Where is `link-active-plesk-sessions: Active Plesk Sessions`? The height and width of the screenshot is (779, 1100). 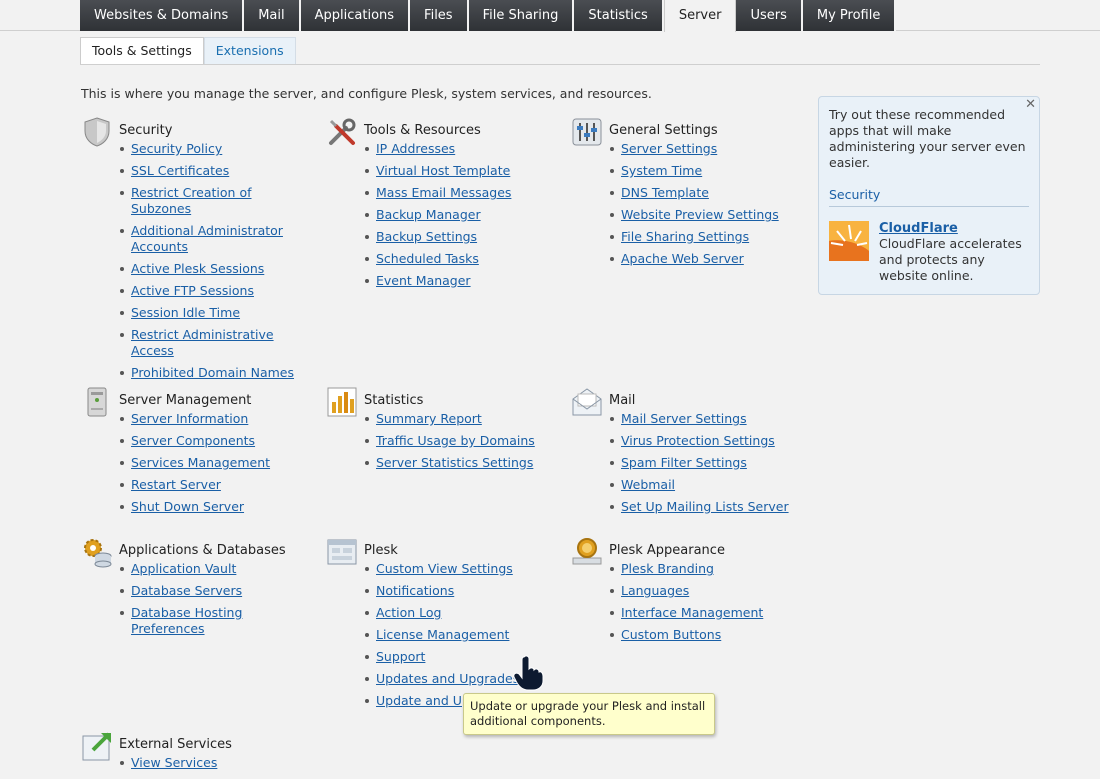 link-active-plesk-sessions: Active Plesk Sessions is located at coordinates (197, 268).